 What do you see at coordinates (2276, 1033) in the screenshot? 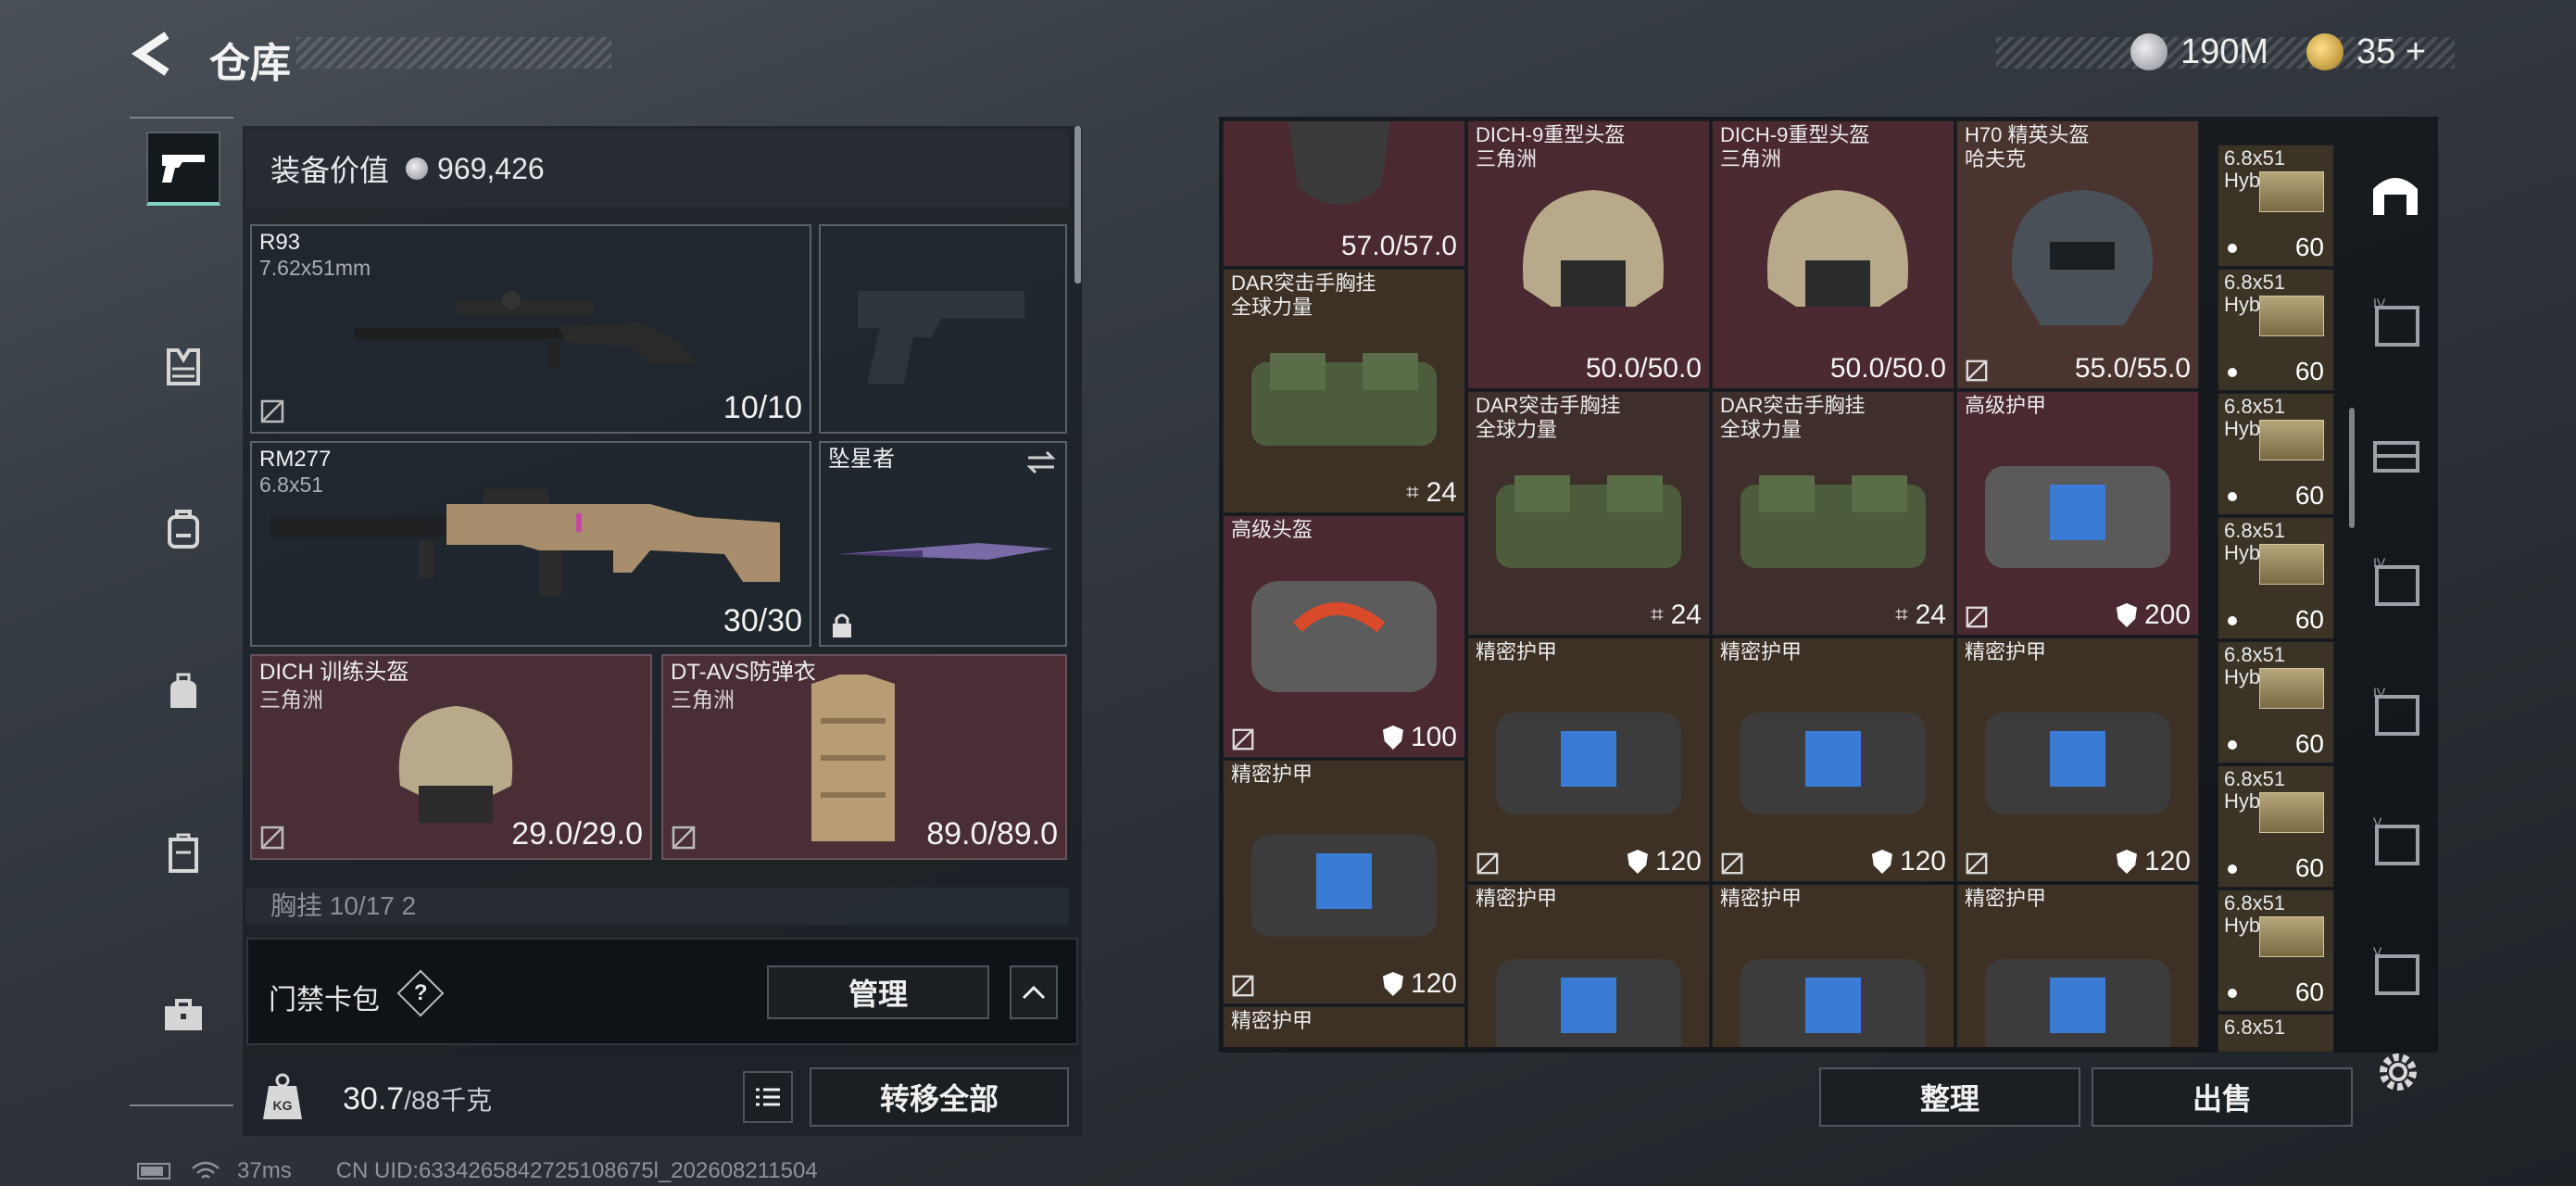
I see `ammo-stack-partial: 6.8x51` at bounding box center [2276, 1033].